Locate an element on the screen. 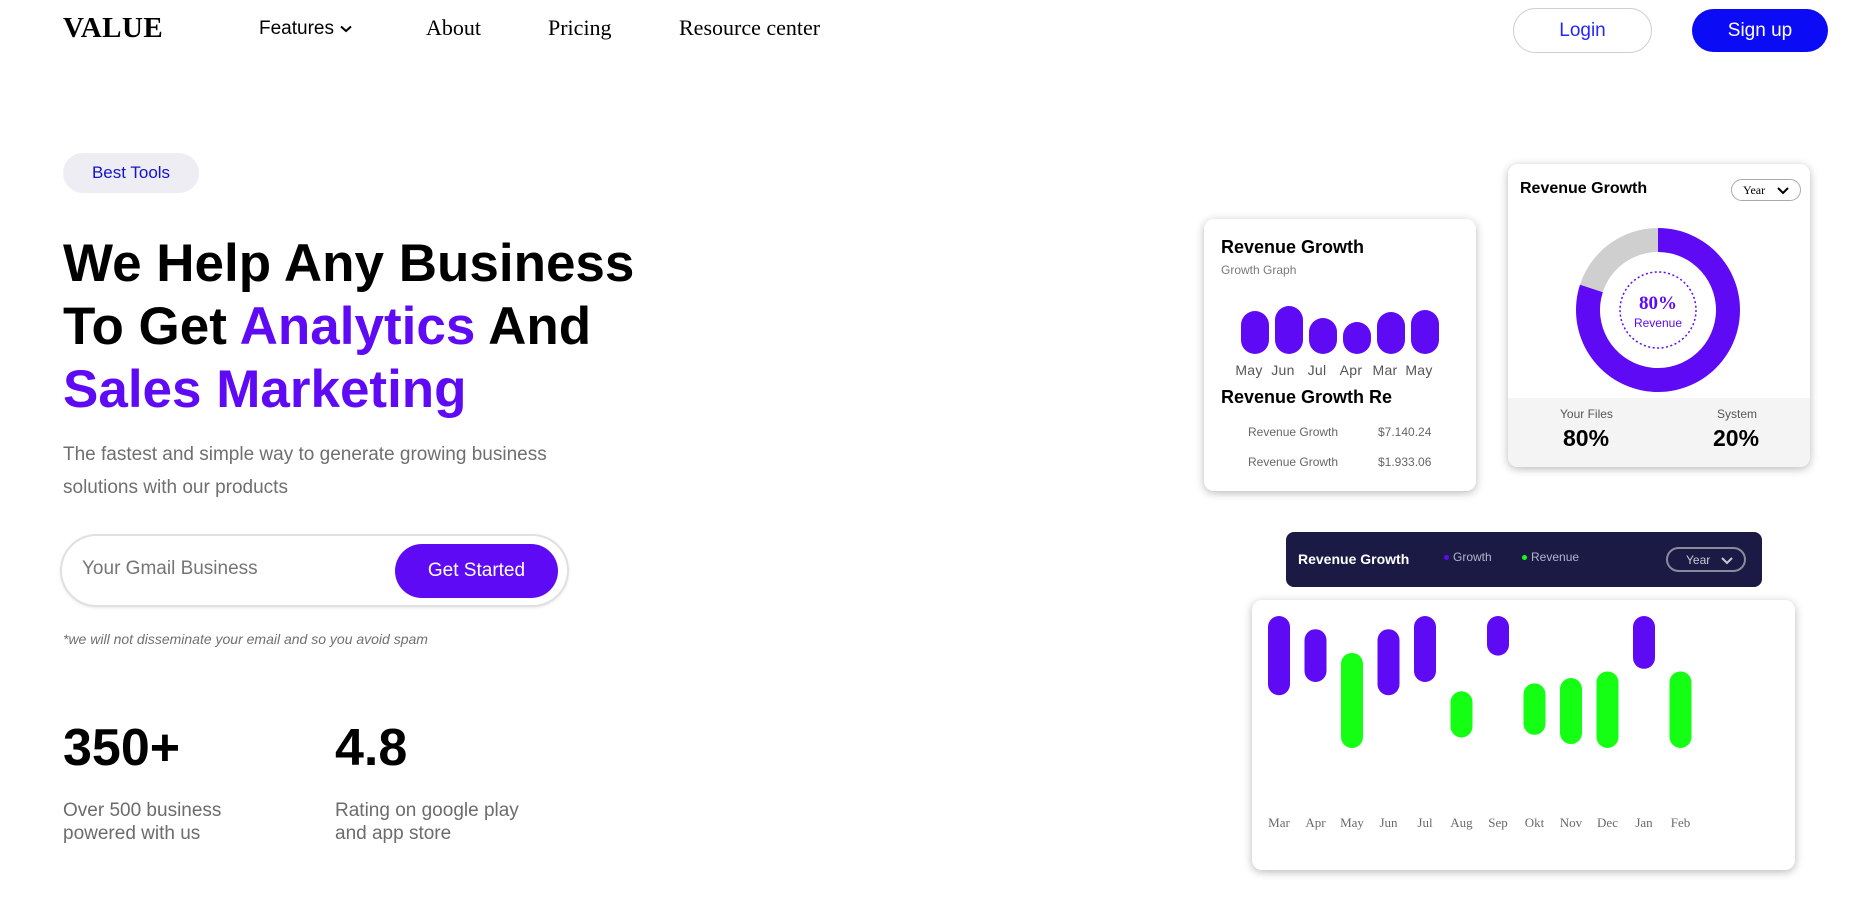  chart-header-title: Revenue Growth is located at coordinates (1354, 559).